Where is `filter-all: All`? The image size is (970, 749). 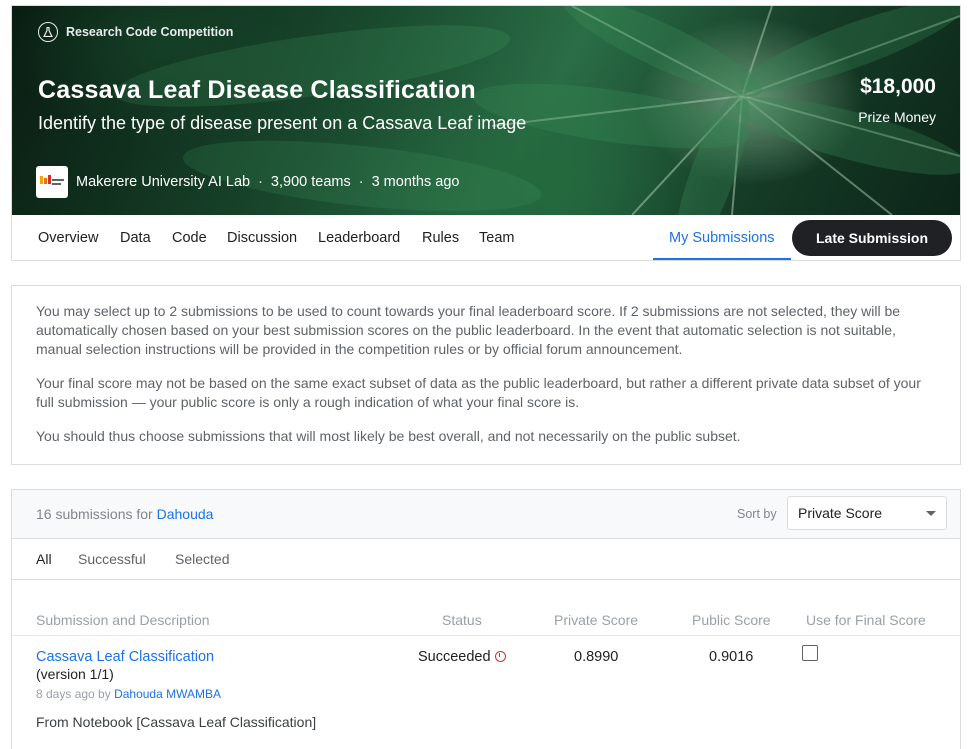 filter-all: All is located at coordinates (44, 559).